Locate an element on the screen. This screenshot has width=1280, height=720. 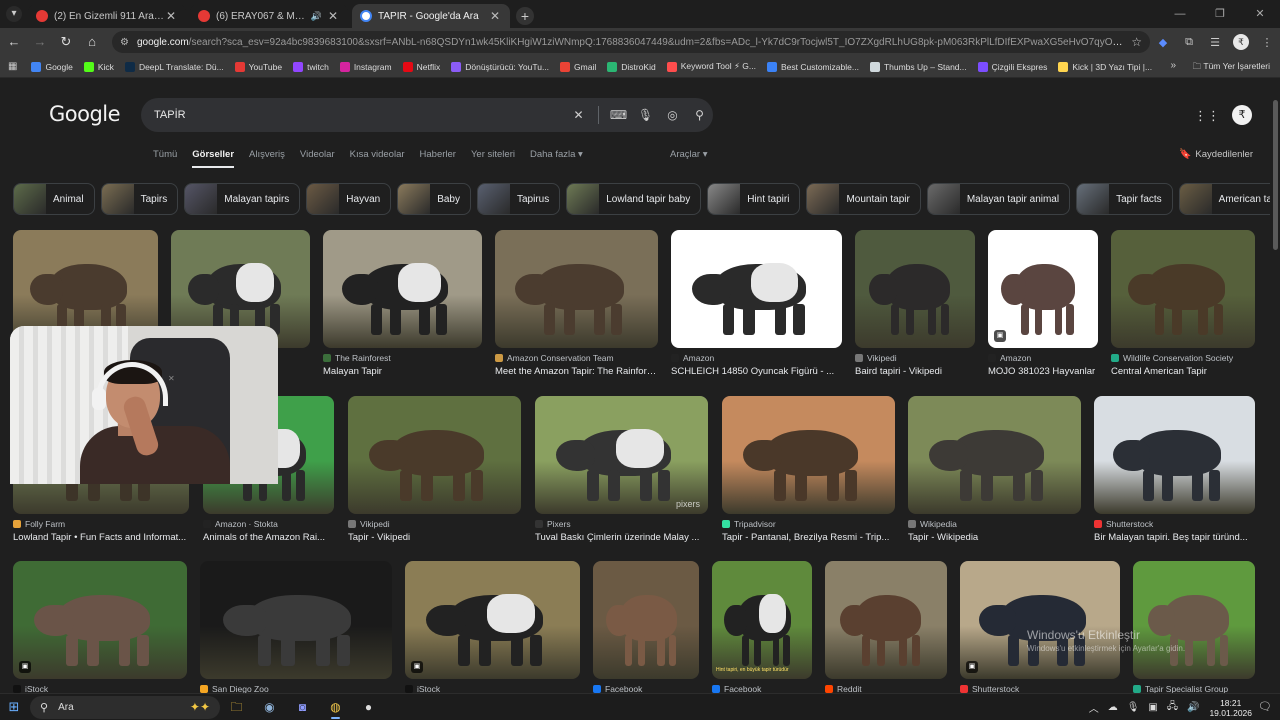
apps-grid-icon: ▦ is located at coordinates (12, 66).